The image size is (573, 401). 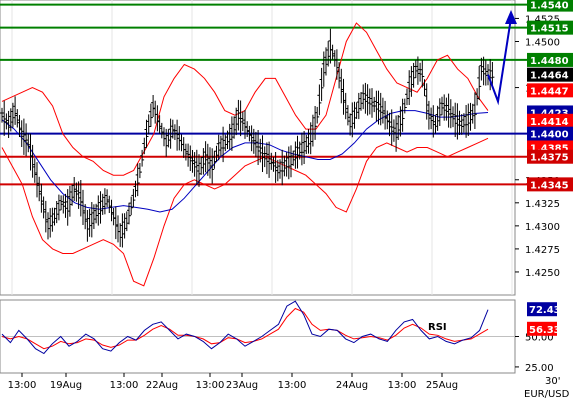 I want to click on time-tick-label: 23Aug, so click(x=242, y=385).